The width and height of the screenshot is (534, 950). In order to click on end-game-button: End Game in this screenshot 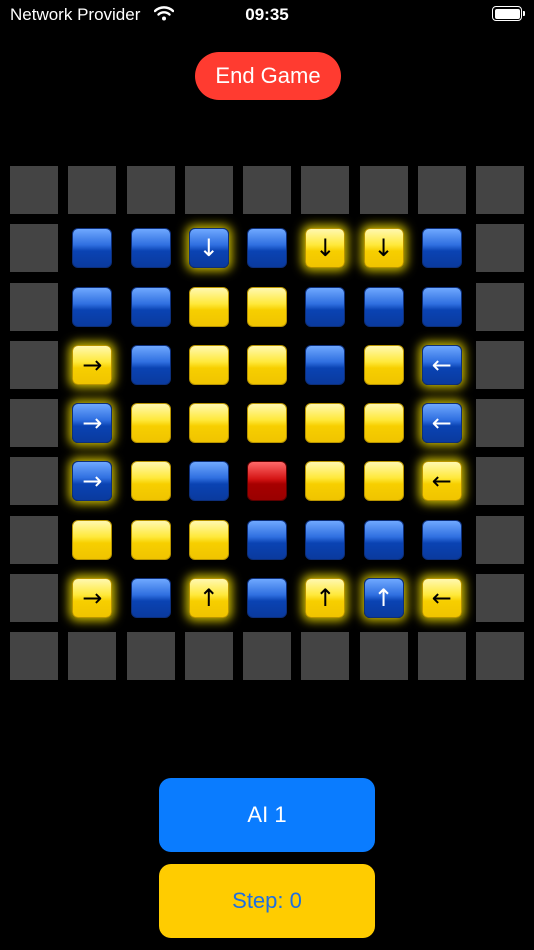, I will do `click(268, 76)`.